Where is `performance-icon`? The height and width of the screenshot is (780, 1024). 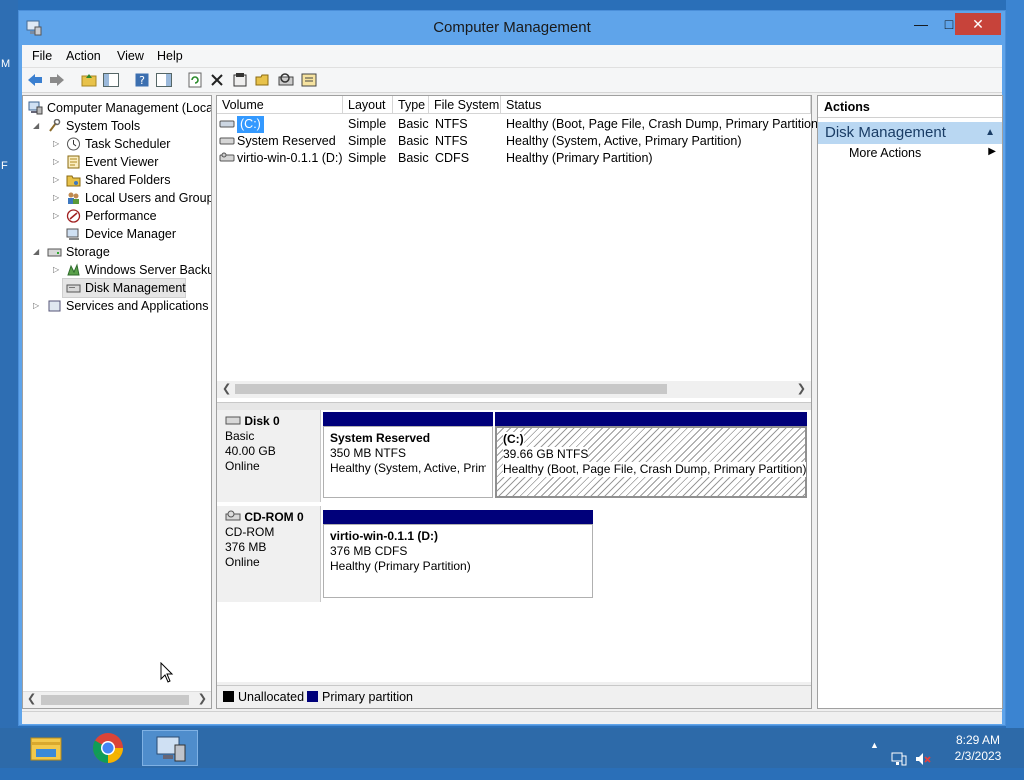
performance-icon is located at coordinates (73, 216).